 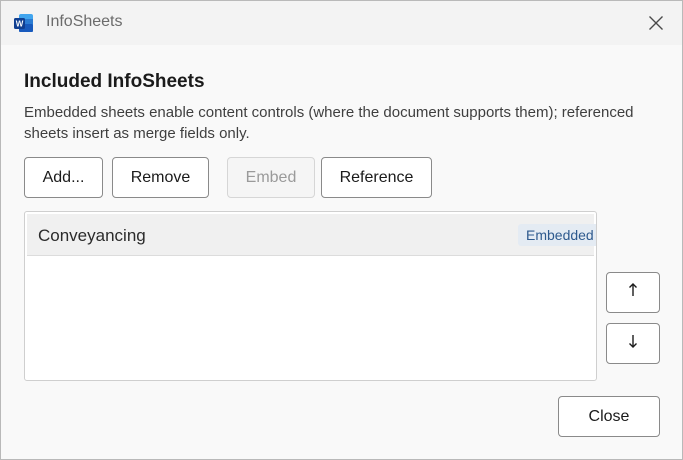 What do you see at coordinates (160, 177) in the screenshot?
I see `remove-button: Remove` at bounding box center [160, 177].